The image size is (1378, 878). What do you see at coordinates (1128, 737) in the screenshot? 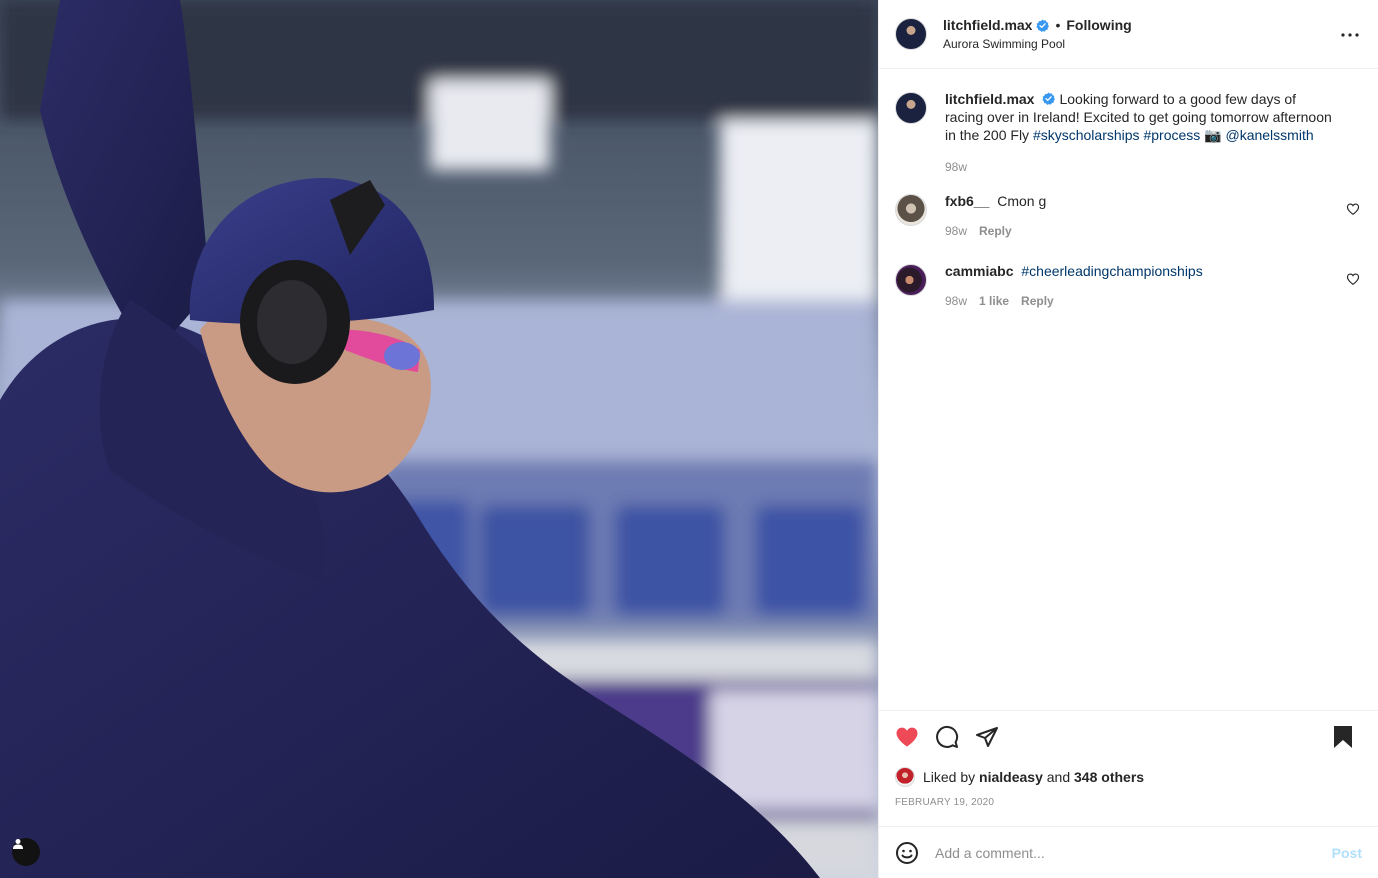
I see `action-bar` at bounding box center [1128, 737].